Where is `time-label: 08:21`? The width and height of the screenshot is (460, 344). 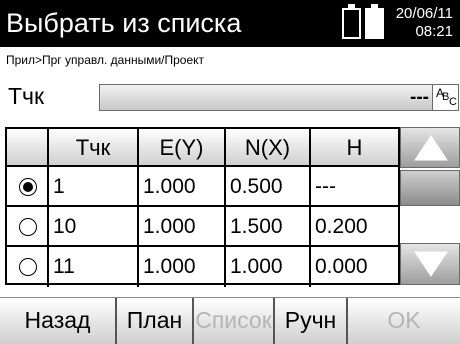 time-label: 08:21 is located at coordinates (434, 31).